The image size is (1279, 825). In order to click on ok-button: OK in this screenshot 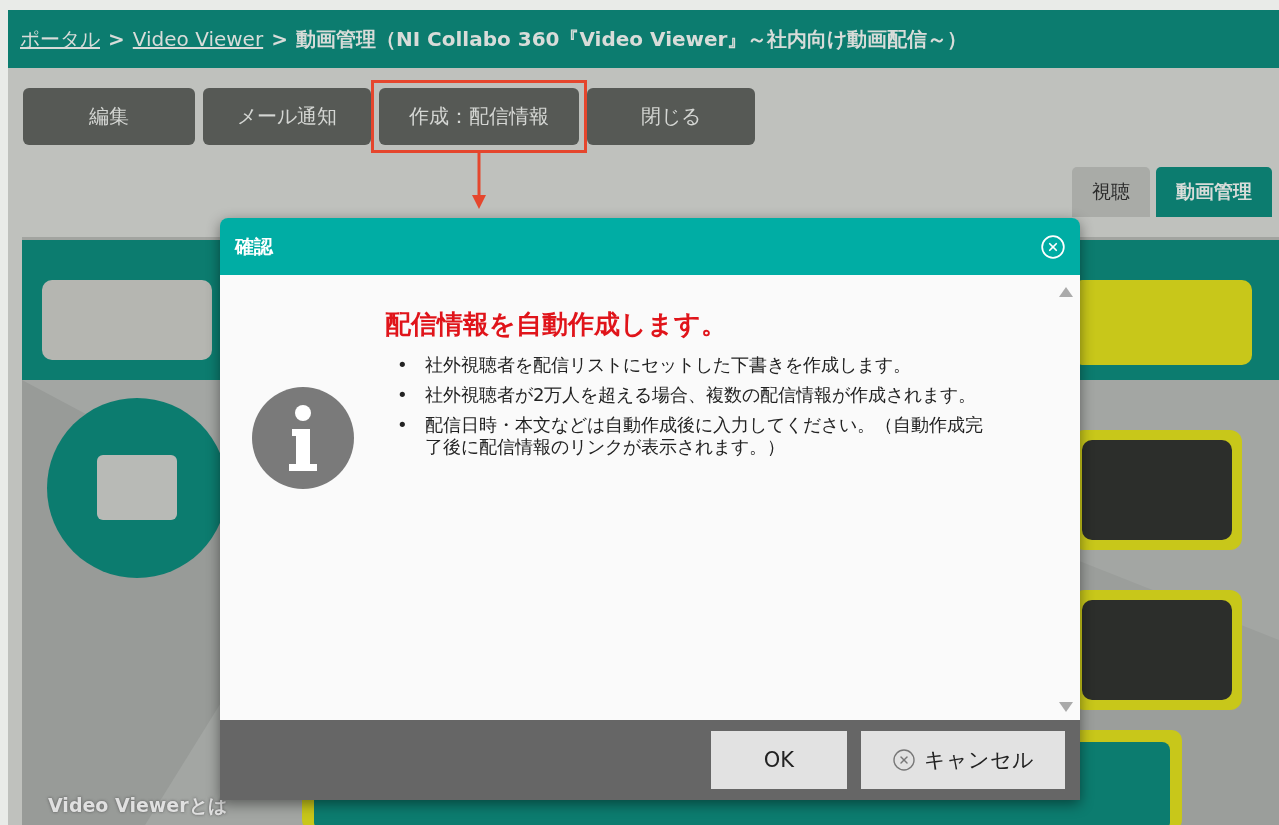, I will do `click(779, 760)`.